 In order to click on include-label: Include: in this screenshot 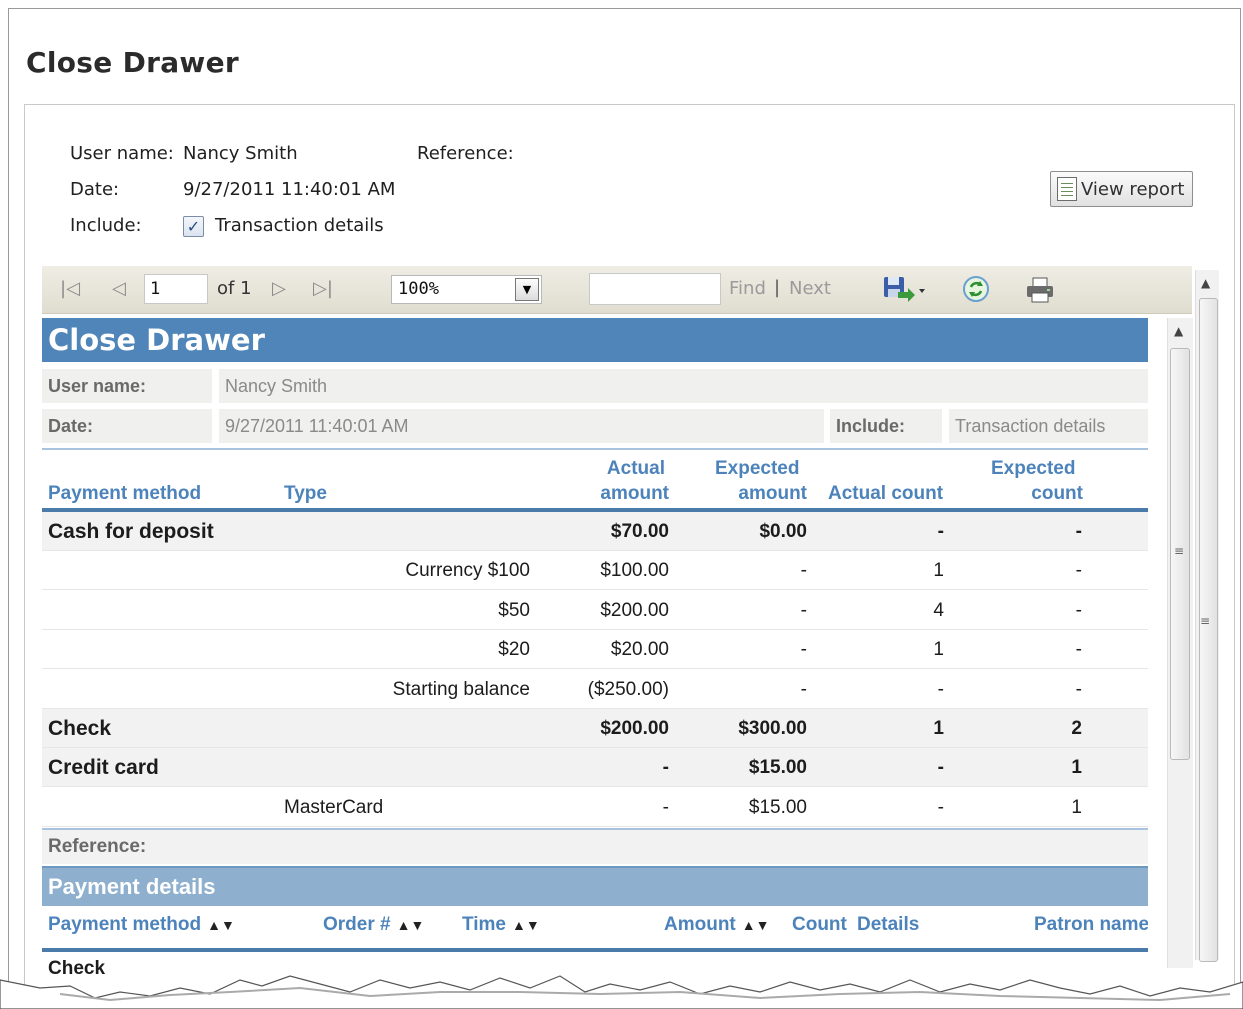, I will do `click(106, 225)`.